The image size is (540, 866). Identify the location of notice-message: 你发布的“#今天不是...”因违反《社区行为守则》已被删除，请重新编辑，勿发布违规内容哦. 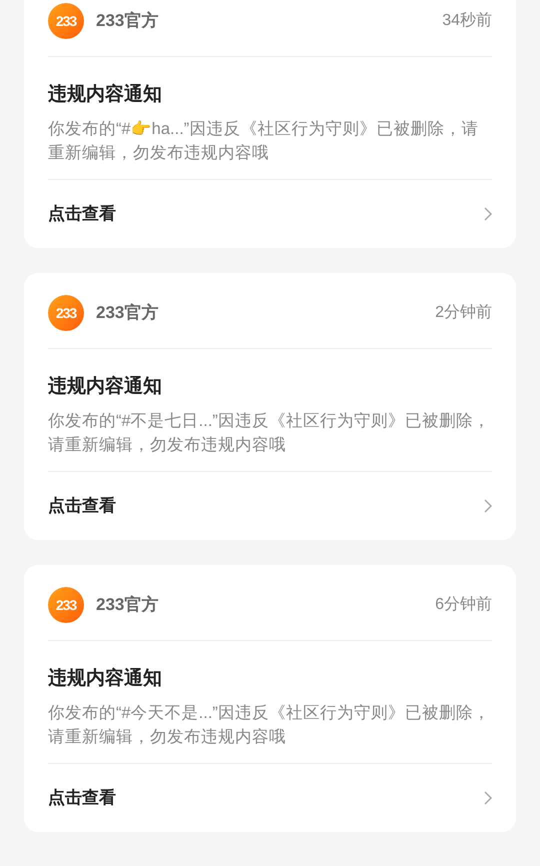
(269, 725).